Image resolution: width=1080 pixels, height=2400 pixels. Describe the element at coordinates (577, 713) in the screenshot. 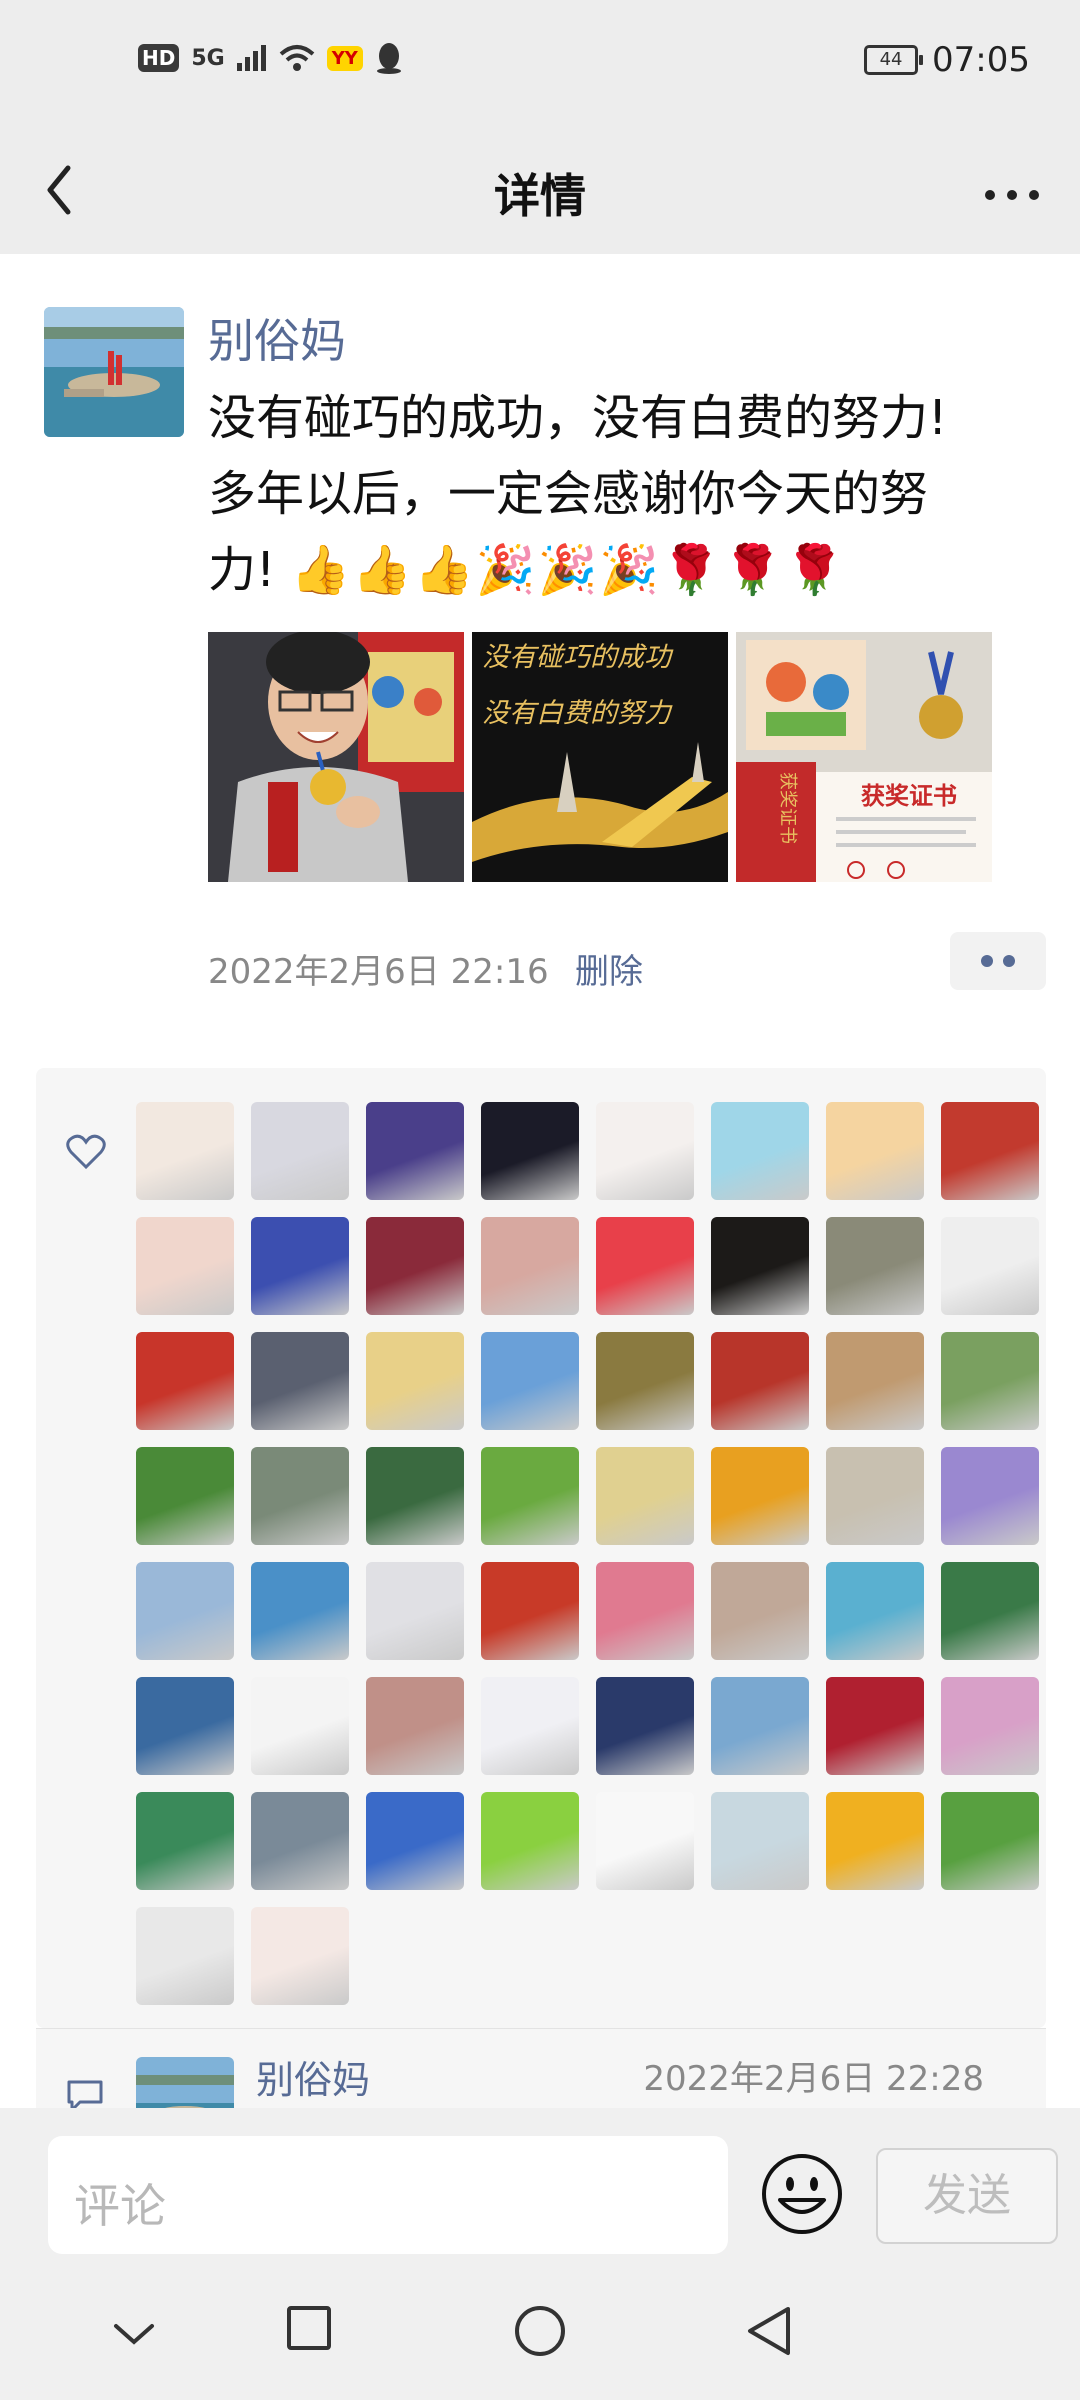

I see `motto-line2: 没有白费的努力` at that location.